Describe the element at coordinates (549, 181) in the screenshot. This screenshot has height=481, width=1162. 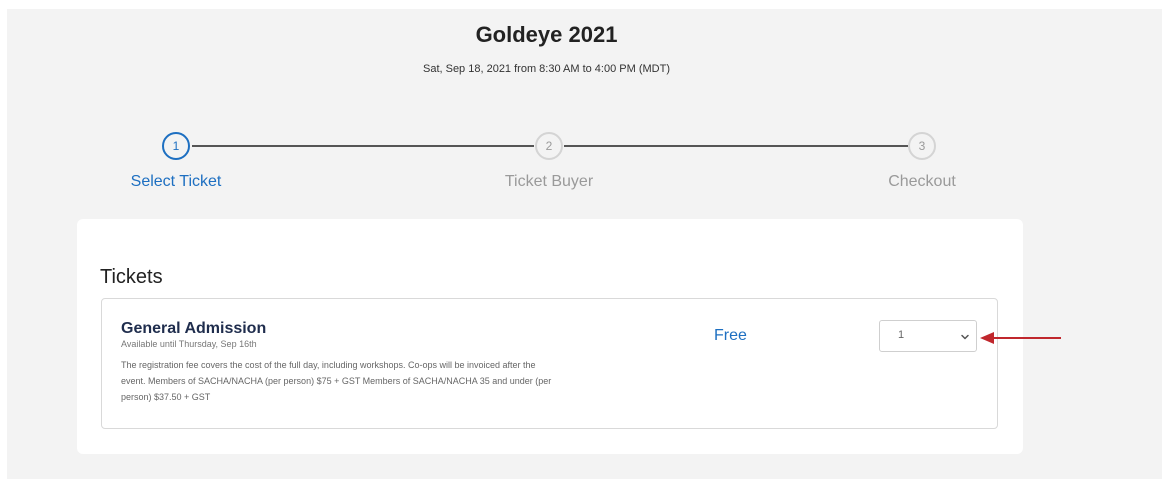
I see `step-2-label: Ticket Buyer` at that location.